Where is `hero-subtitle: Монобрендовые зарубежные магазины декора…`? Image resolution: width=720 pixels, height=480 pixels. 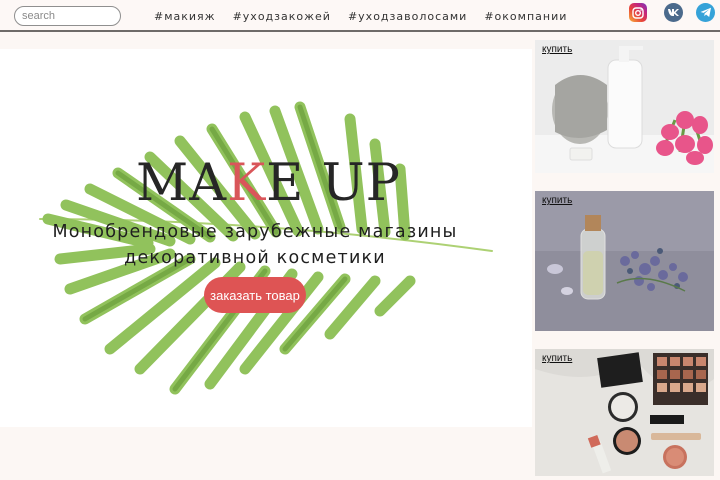
hero-subtitle: Монобрендовые зарубежные магазины декора… is located at coordinates (255, 245).